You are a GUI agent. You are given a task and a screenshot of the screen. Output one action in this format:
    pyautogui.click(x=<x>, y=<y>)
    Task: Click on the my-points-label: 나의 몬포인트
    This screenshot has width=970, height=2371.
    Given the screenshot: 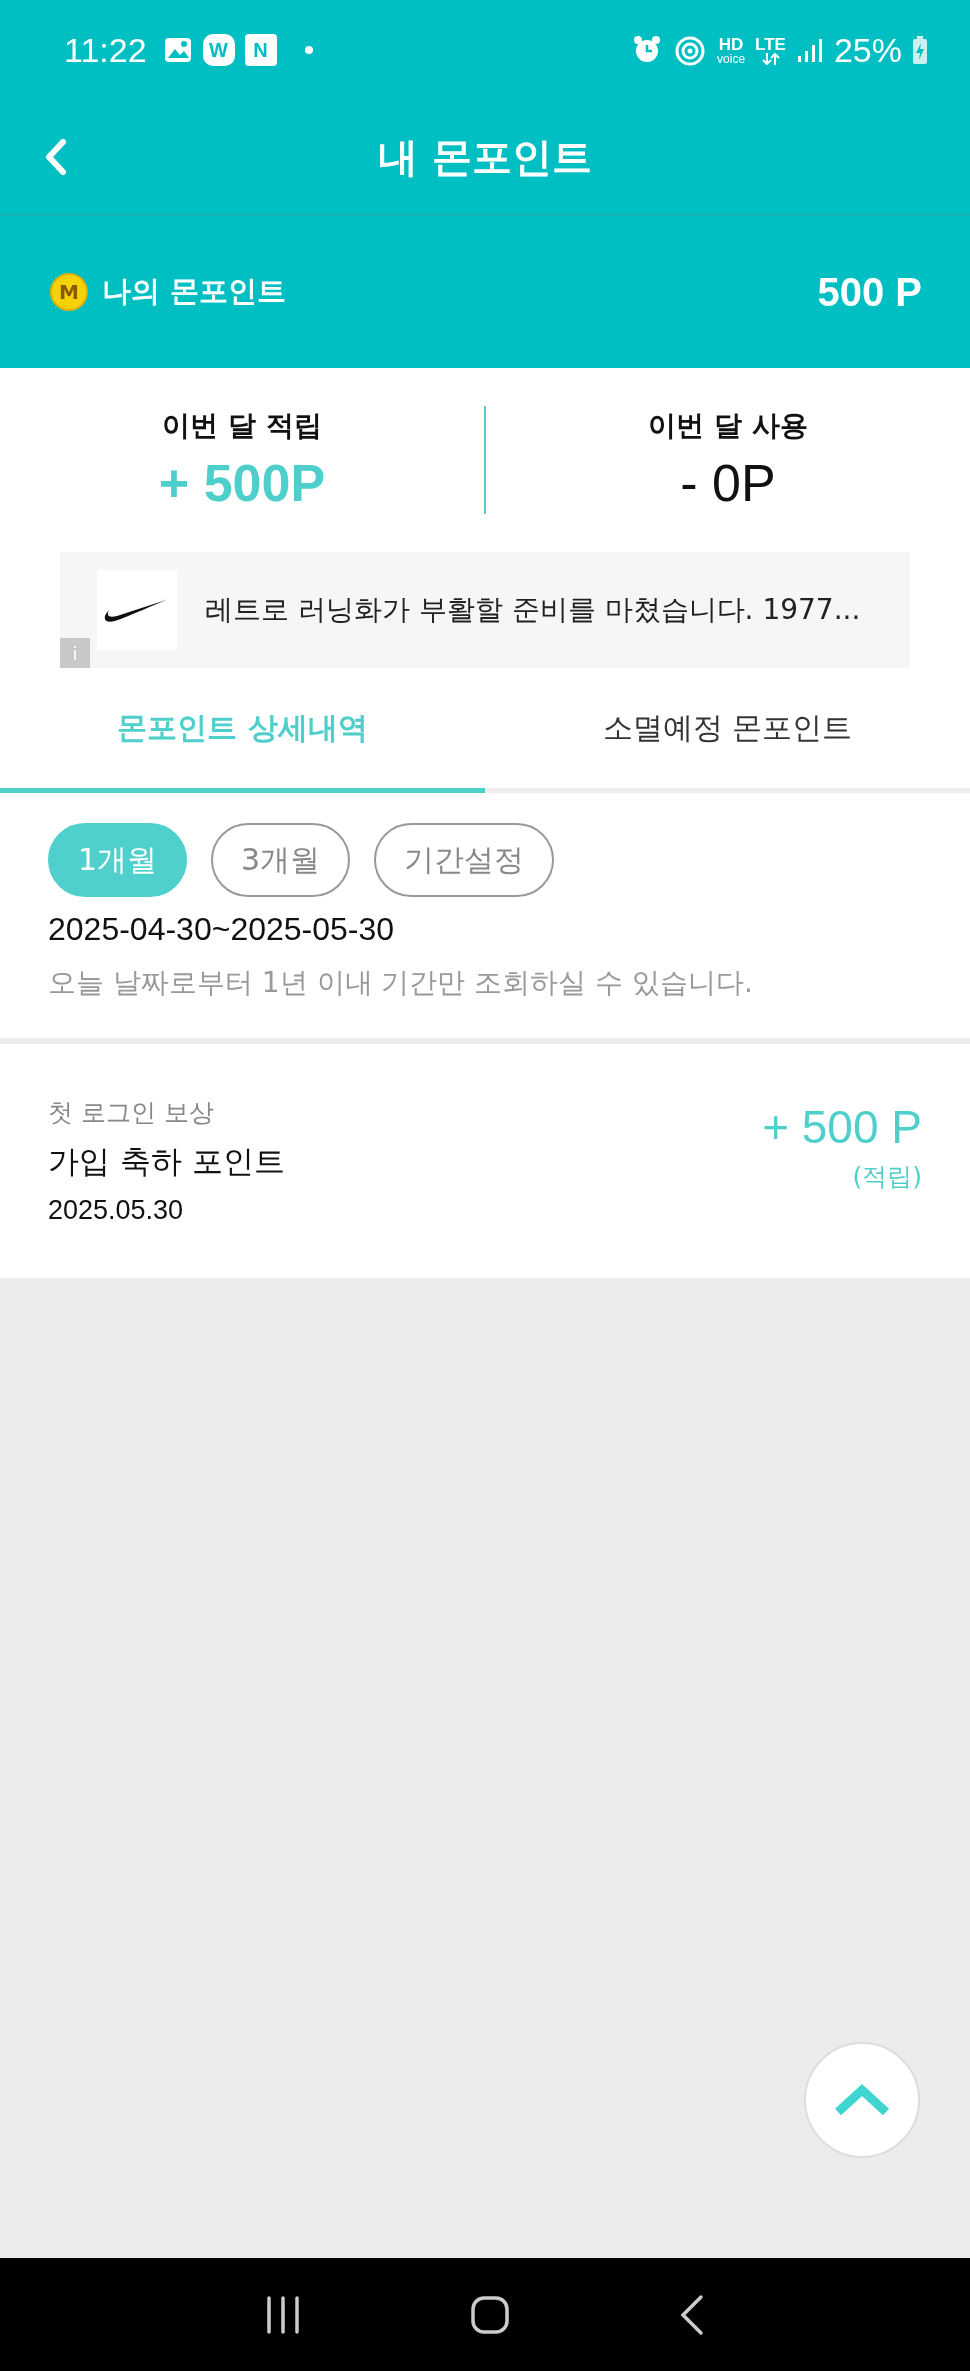 What is the action you would take?
    pyautogui.click(x=194, y=291)
    